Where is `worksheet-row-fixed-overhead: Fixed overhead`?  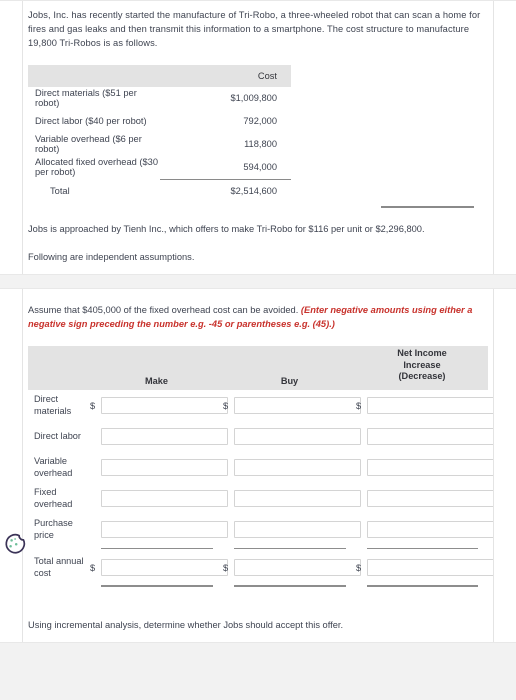
worksheet-row-fixed-overhead: Fixed overhead is located at coordinates (261, 498).